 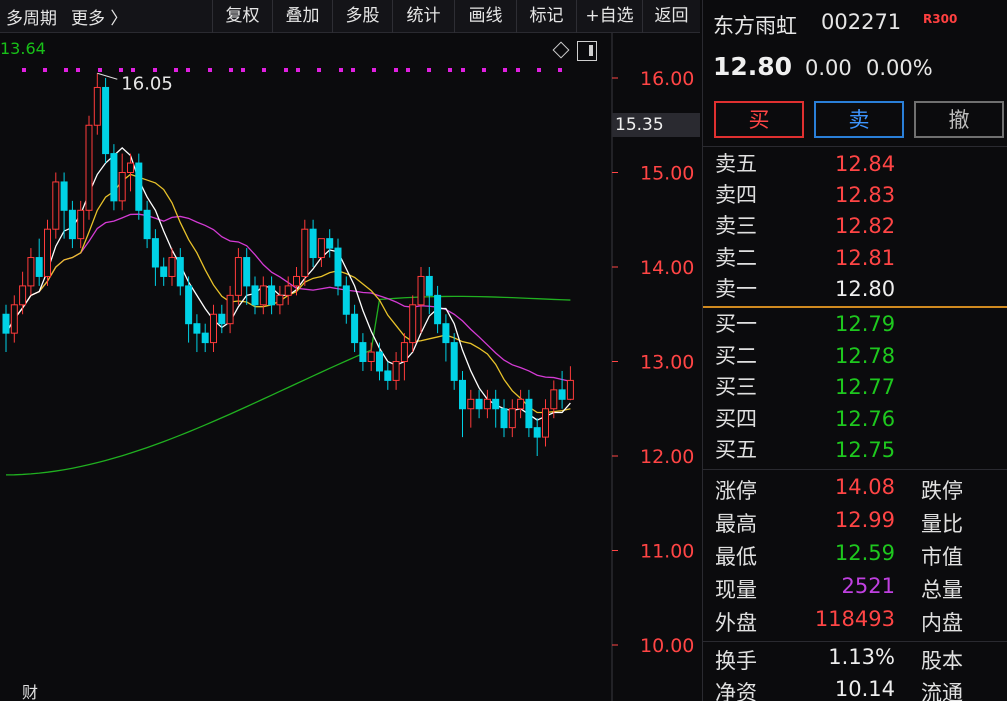 I want to click on market-cap-label: 市值, so click(x=942, y=557).